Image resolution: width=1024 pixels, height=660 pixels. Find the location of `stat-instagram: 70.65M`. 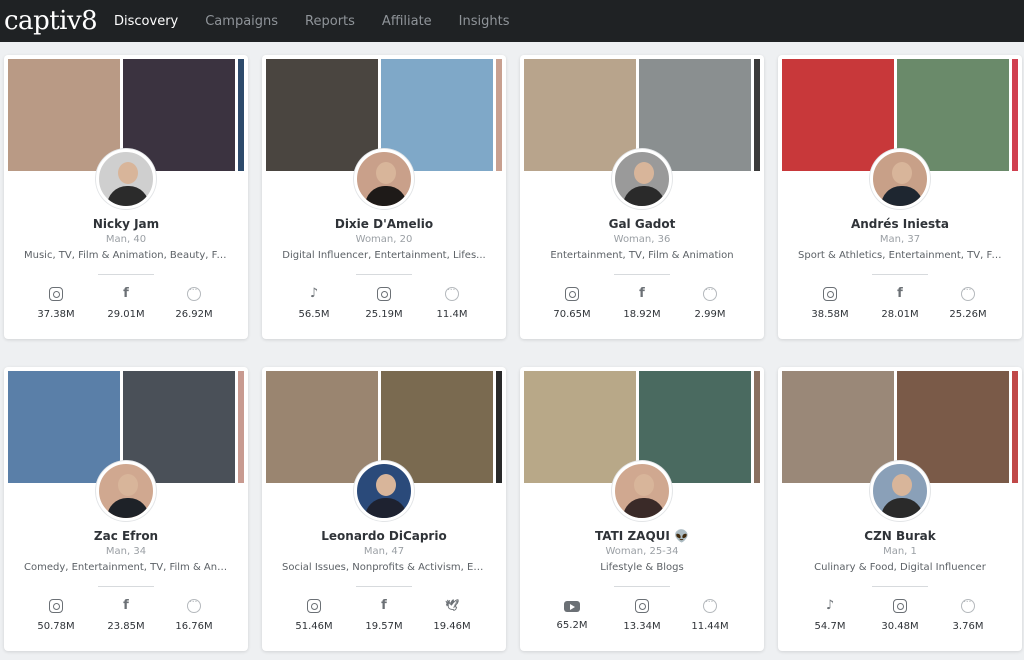

stat-instagram: 70.65M is located at coordinates (572, 303).